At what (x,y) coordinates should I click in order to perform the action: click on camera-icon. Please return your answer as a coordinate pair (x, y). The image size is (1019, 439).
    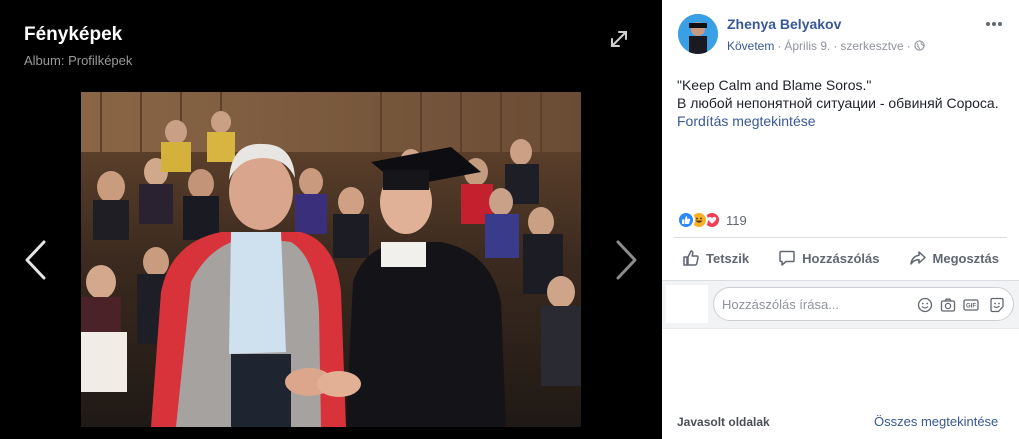
    Looking at the image, I should click on (948, 305).